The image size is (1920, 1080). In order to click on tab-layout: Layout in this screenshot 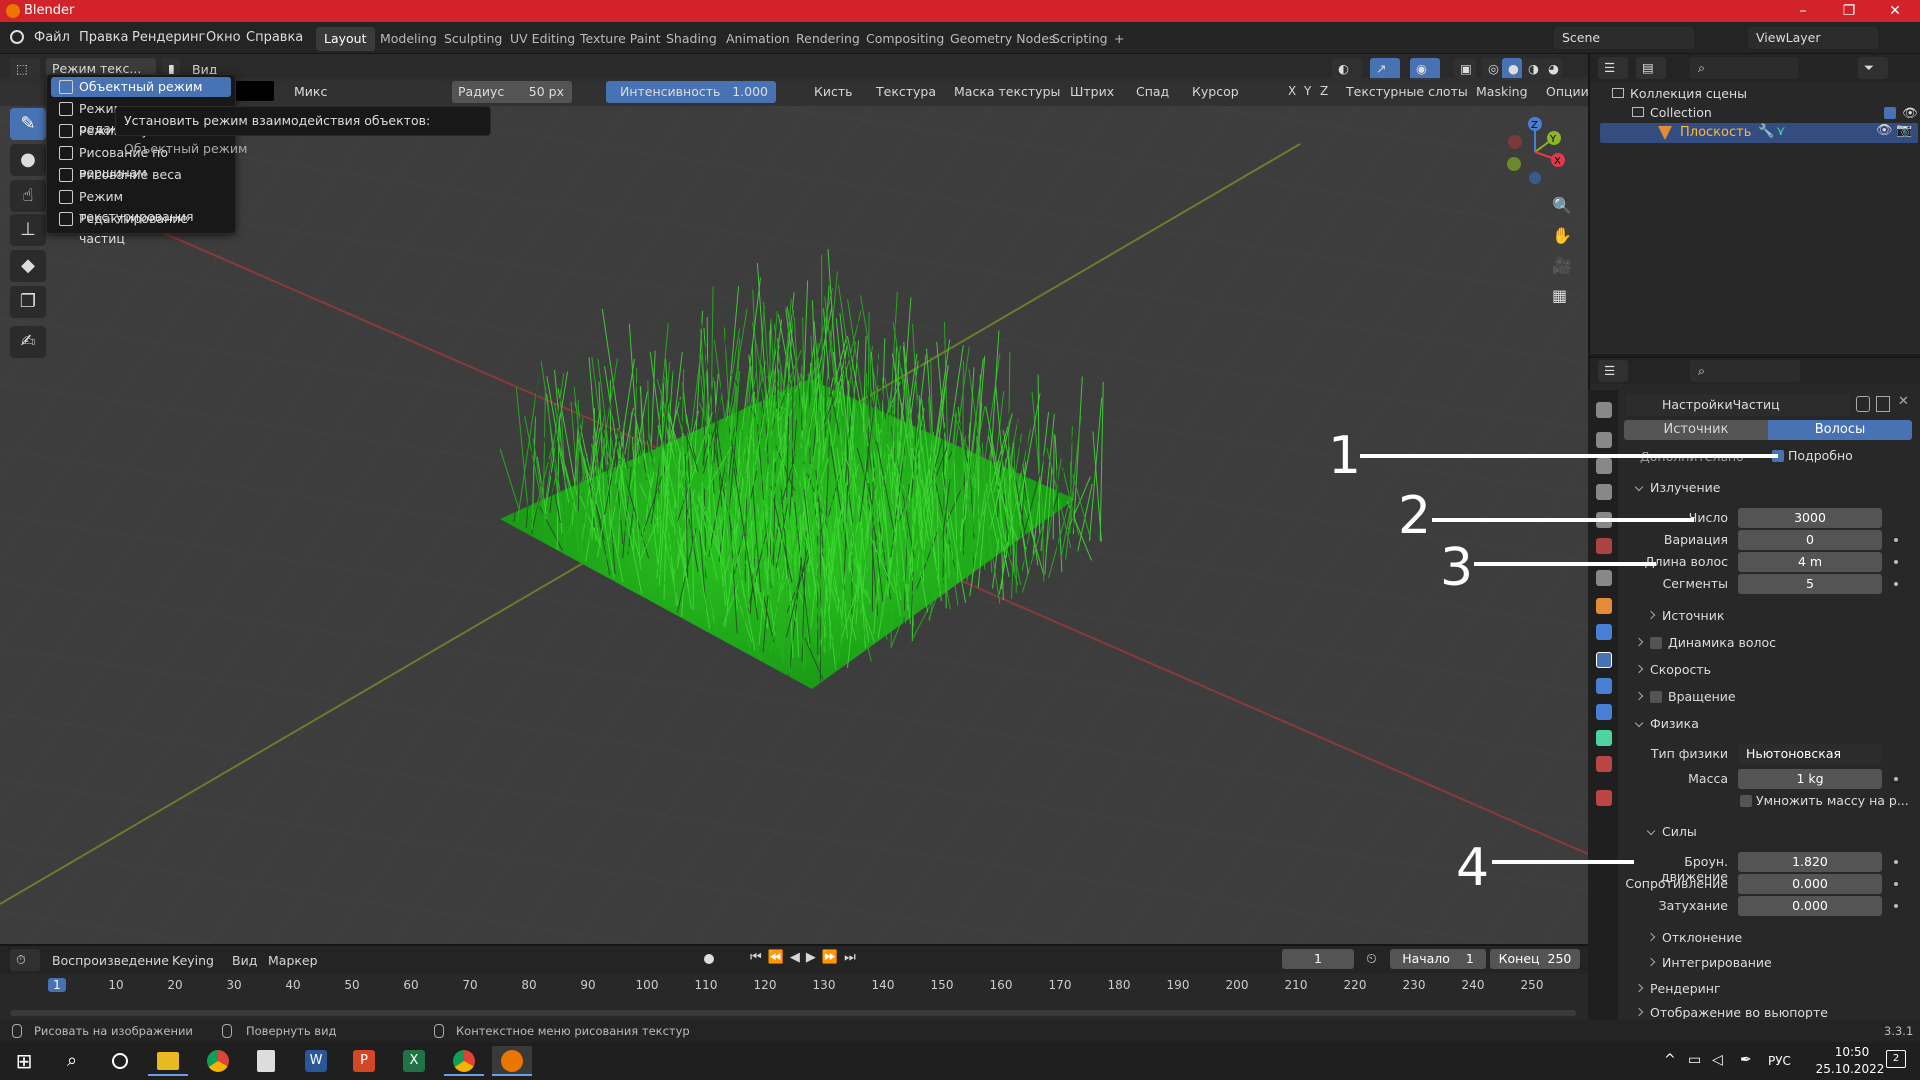, I will do `click(345, 39)`.